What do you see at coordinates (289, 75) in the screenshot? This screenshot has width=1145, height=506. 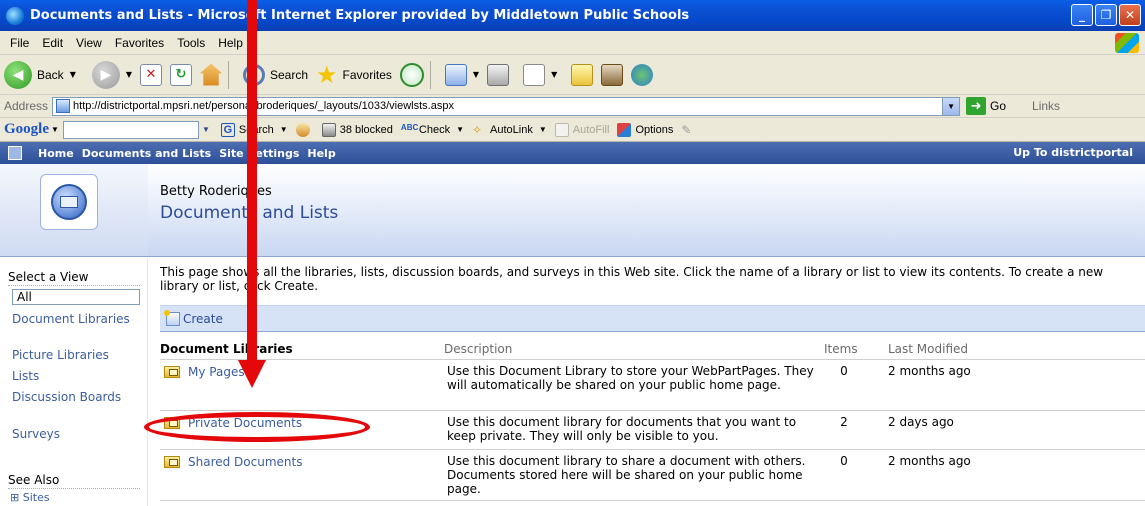 I see `search-button: Search` at bounding box center [289, 75].